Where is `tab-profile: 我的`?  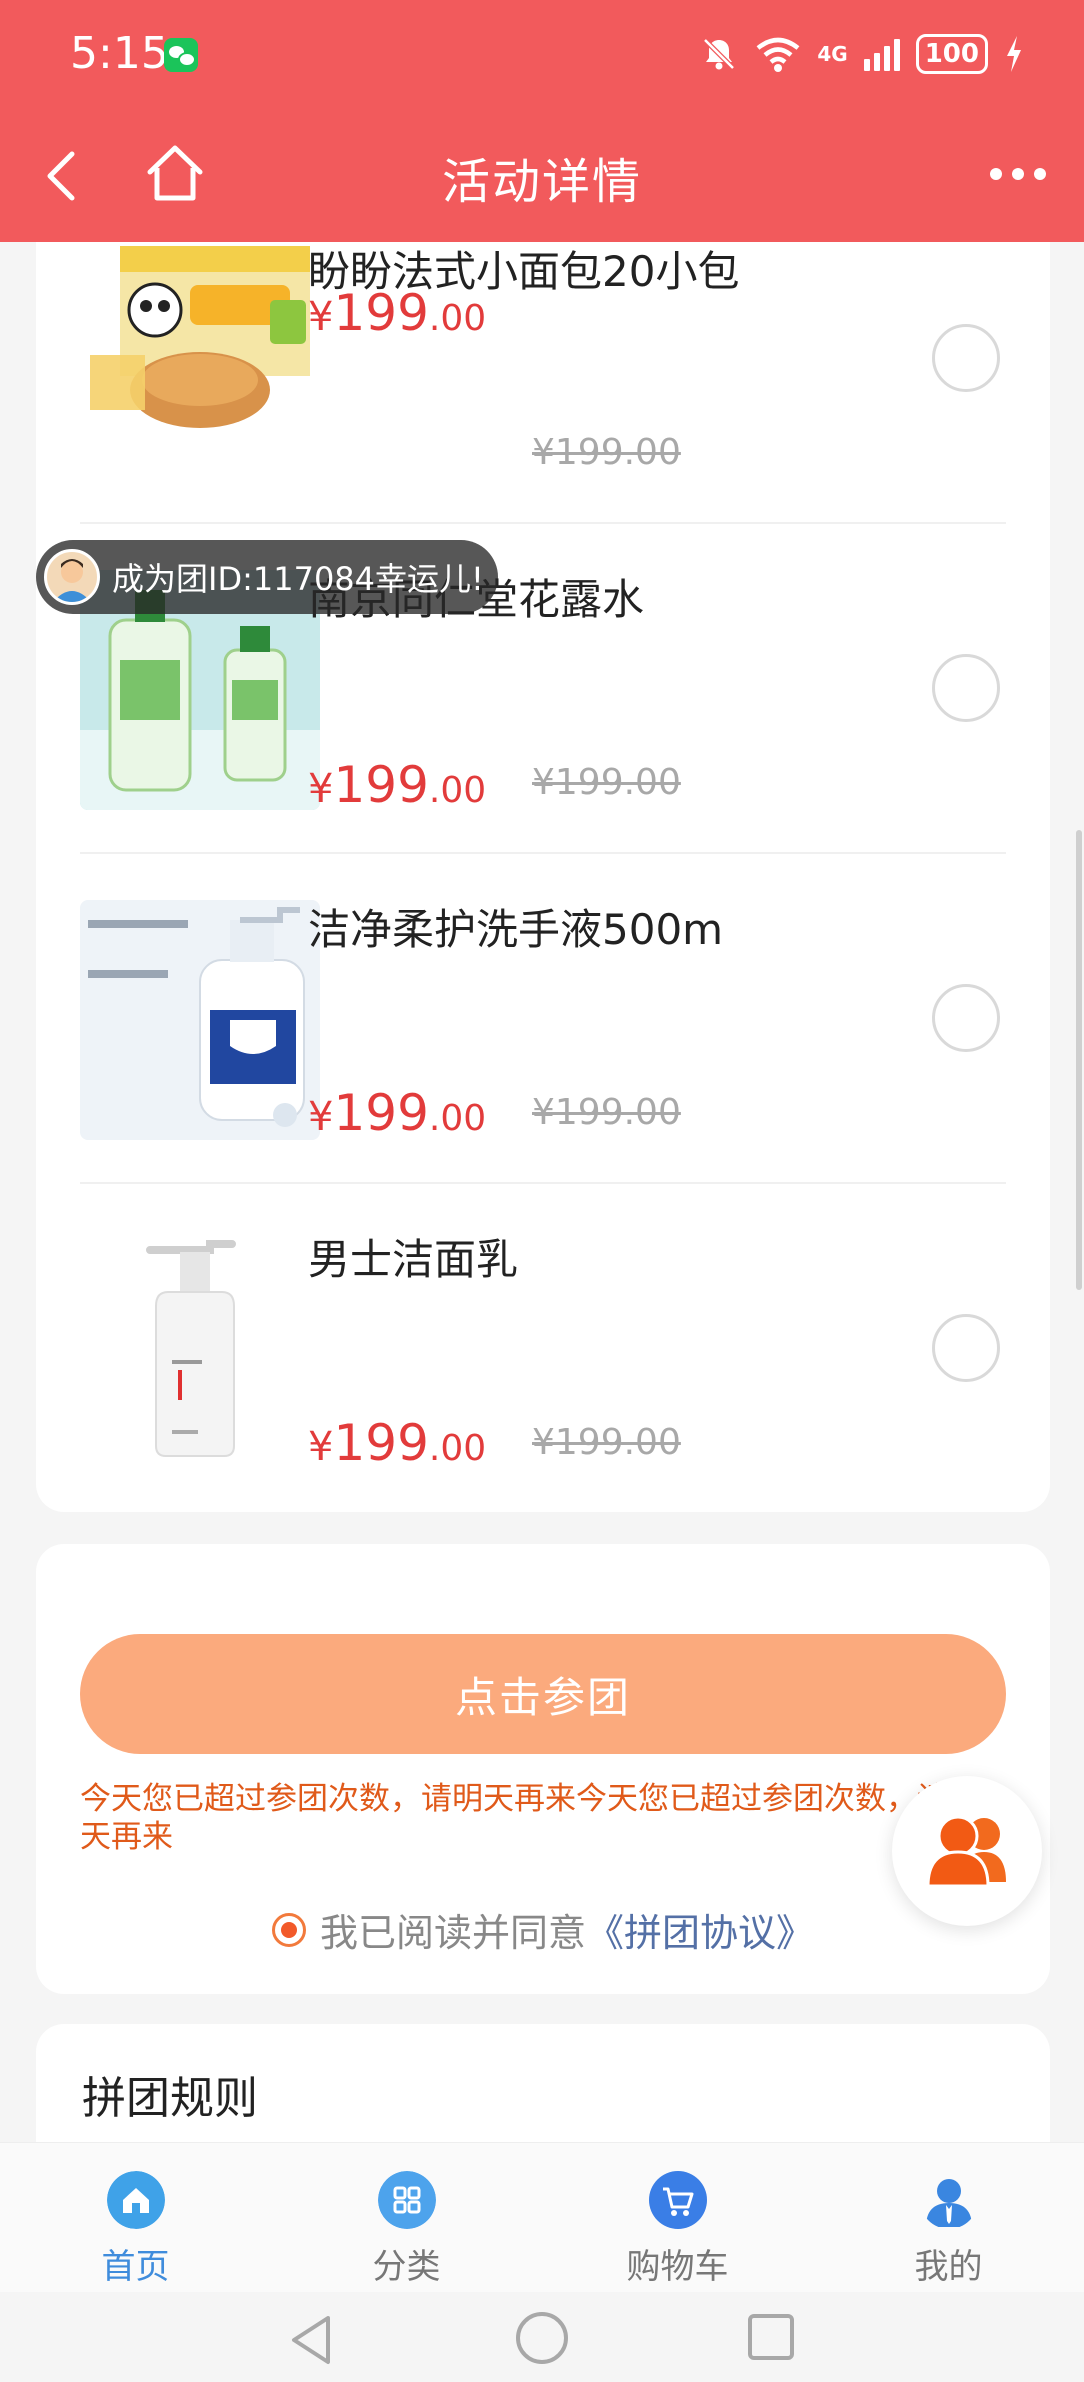
tab-profile: 我的 is located at coordinates (948, 2217).